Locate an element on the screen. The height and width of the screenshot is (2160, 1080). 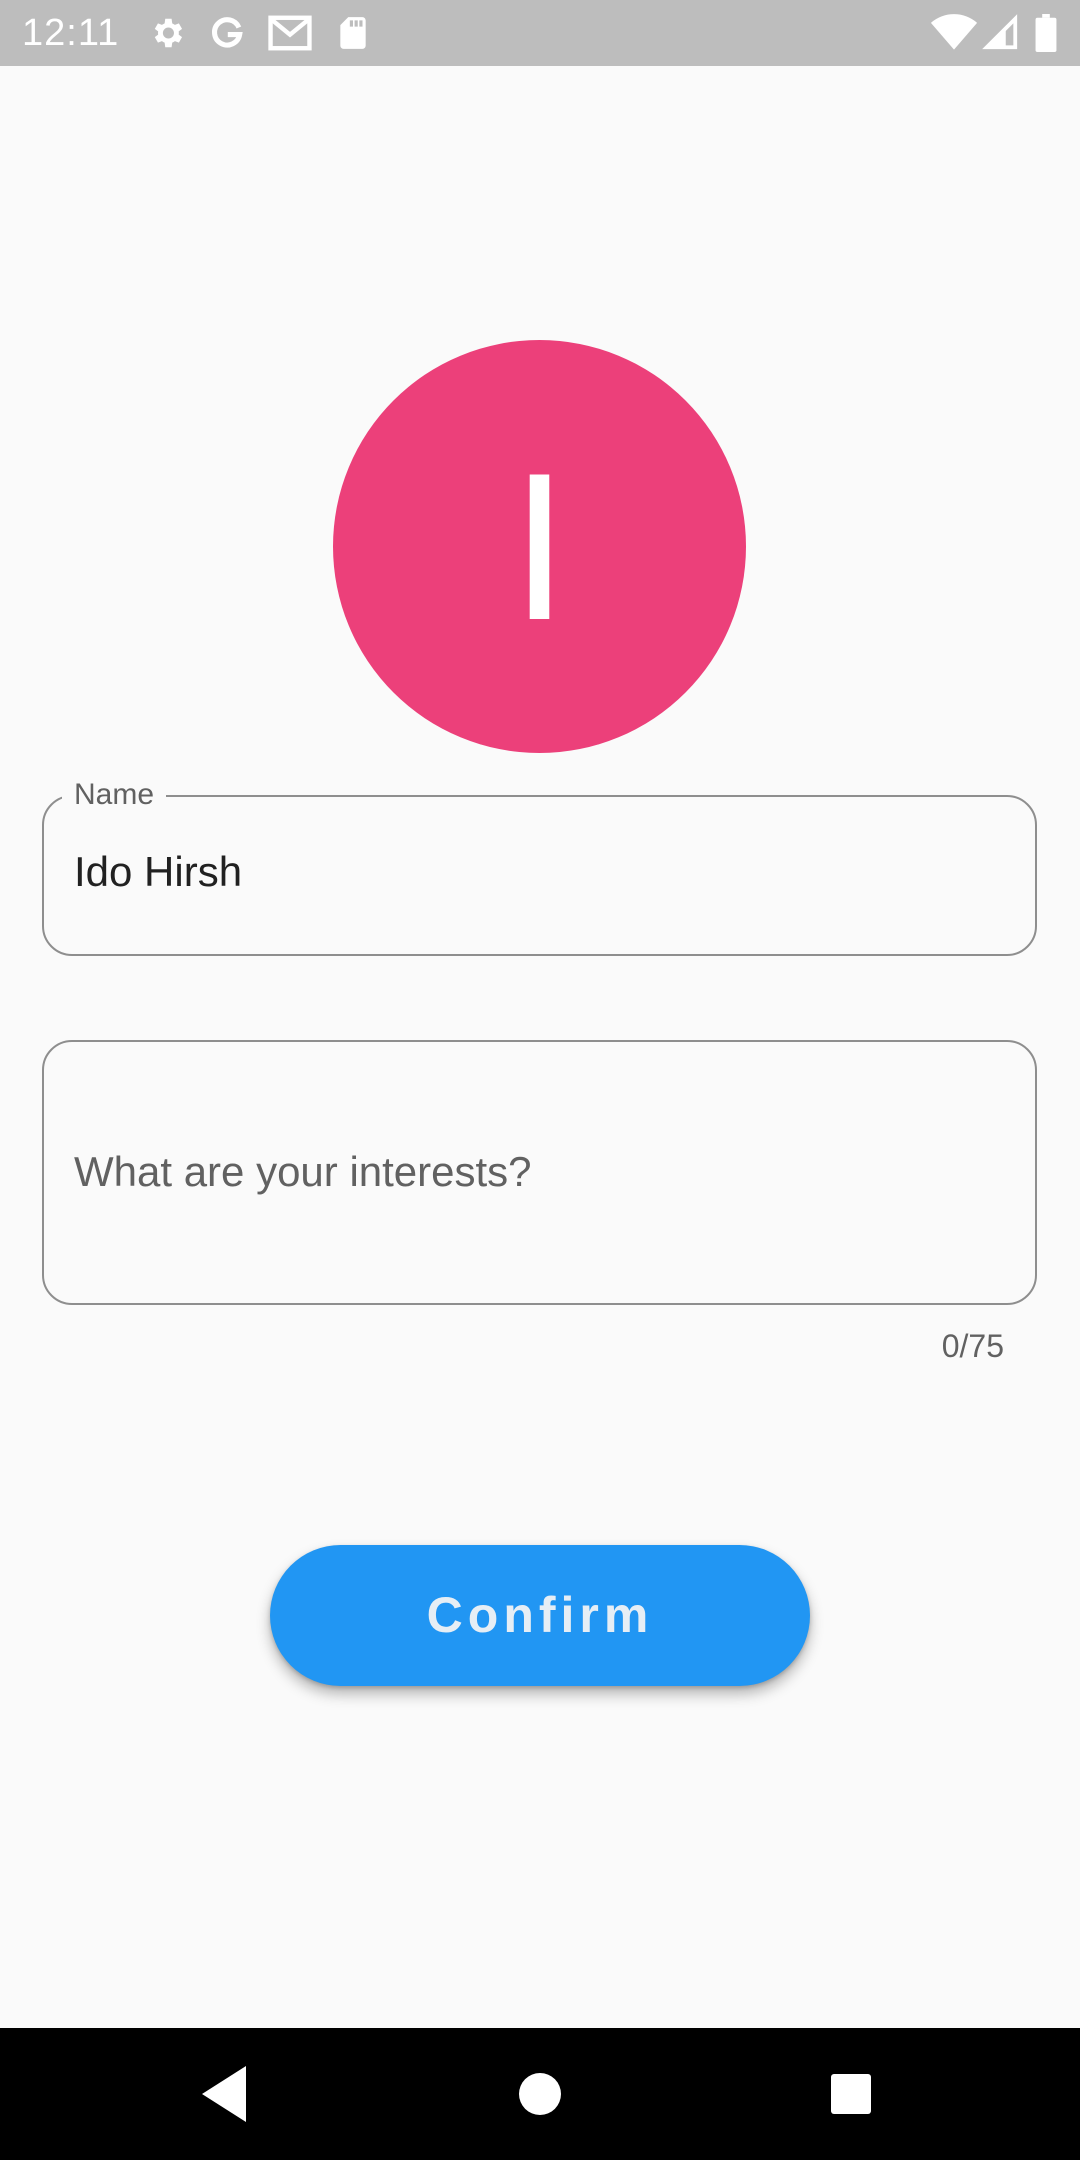
avatar: I is located at coordinates (539, 546).